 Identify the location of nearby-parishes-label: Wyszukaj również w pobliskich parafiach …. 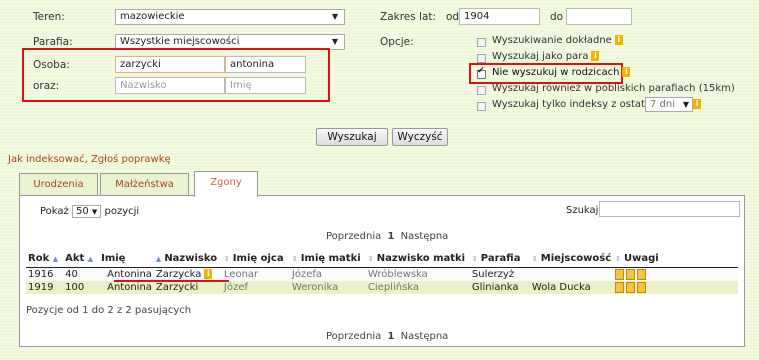
(613, 88).